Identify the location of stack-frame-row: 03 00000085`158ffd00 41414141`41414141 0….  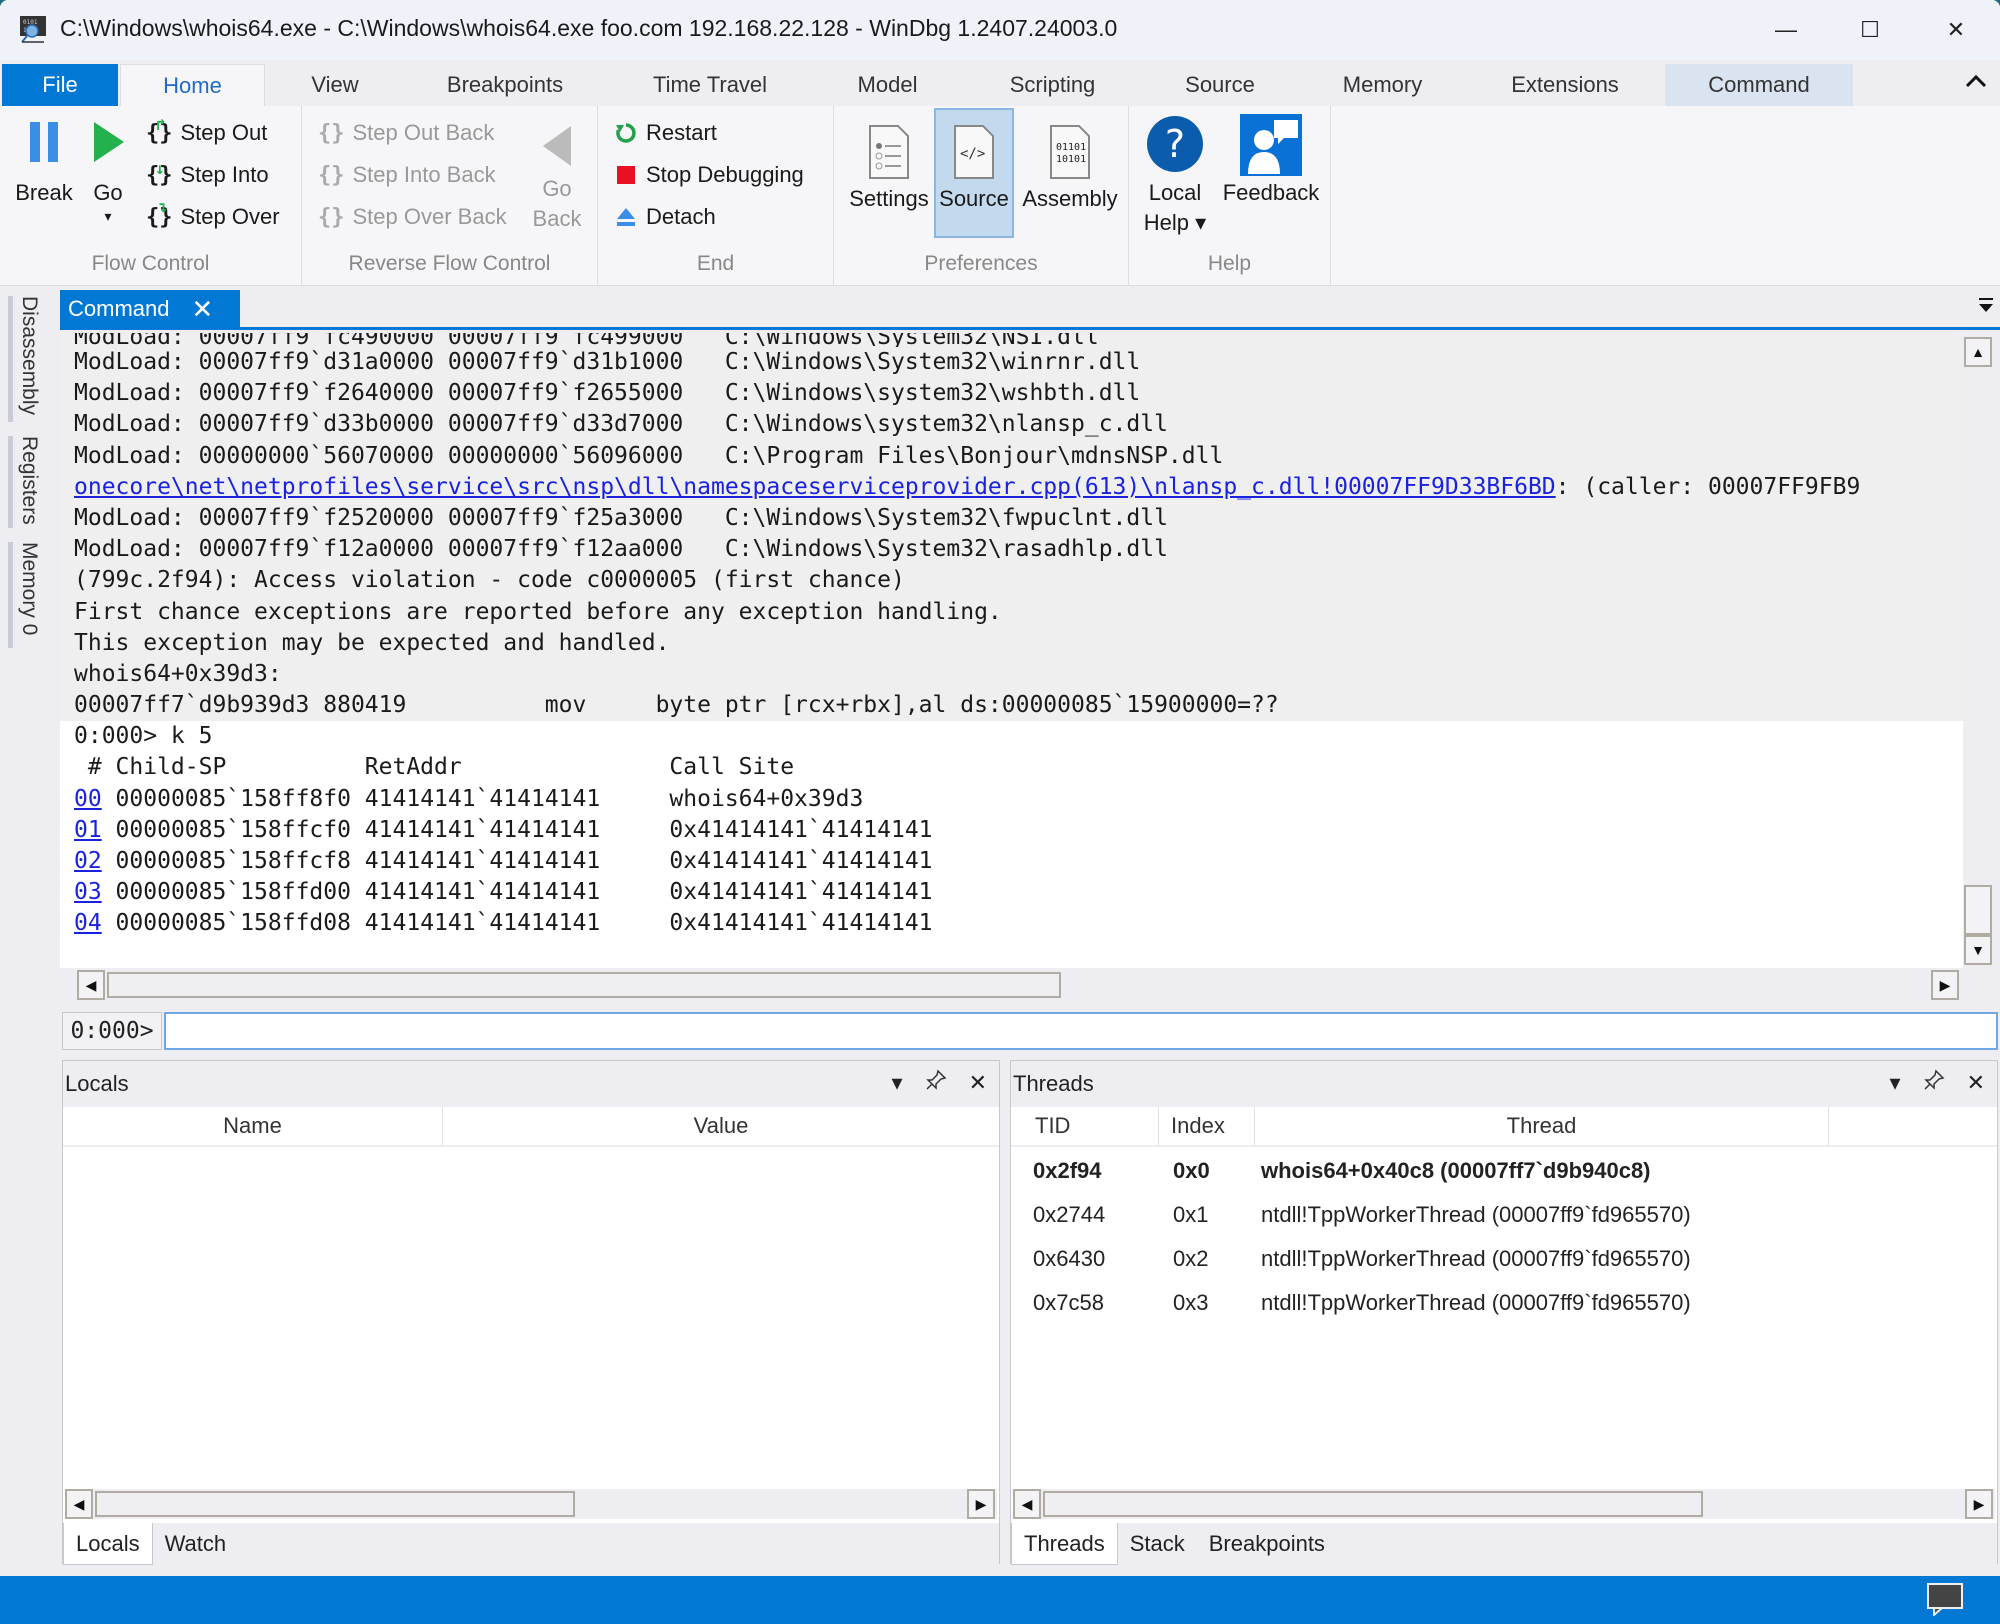
(1011, 892).